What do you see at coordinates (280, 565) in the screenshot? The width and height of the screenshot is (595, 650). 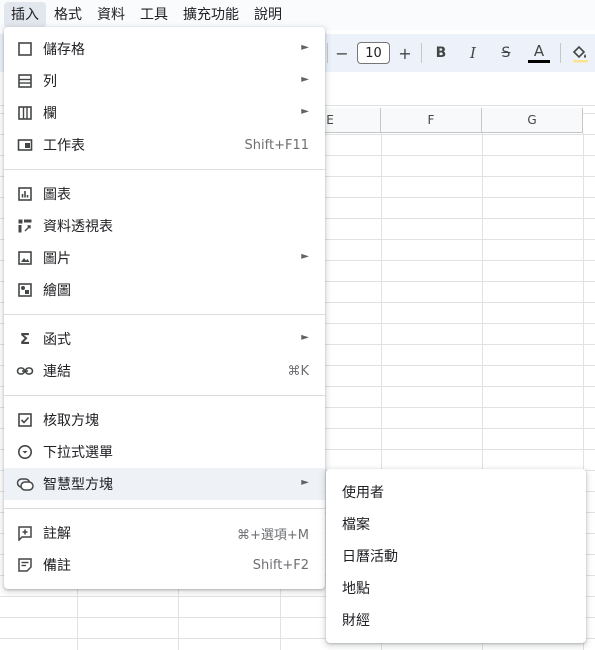 I see `shortcut-label: Shift+F2` at bounding box center [280, 565].